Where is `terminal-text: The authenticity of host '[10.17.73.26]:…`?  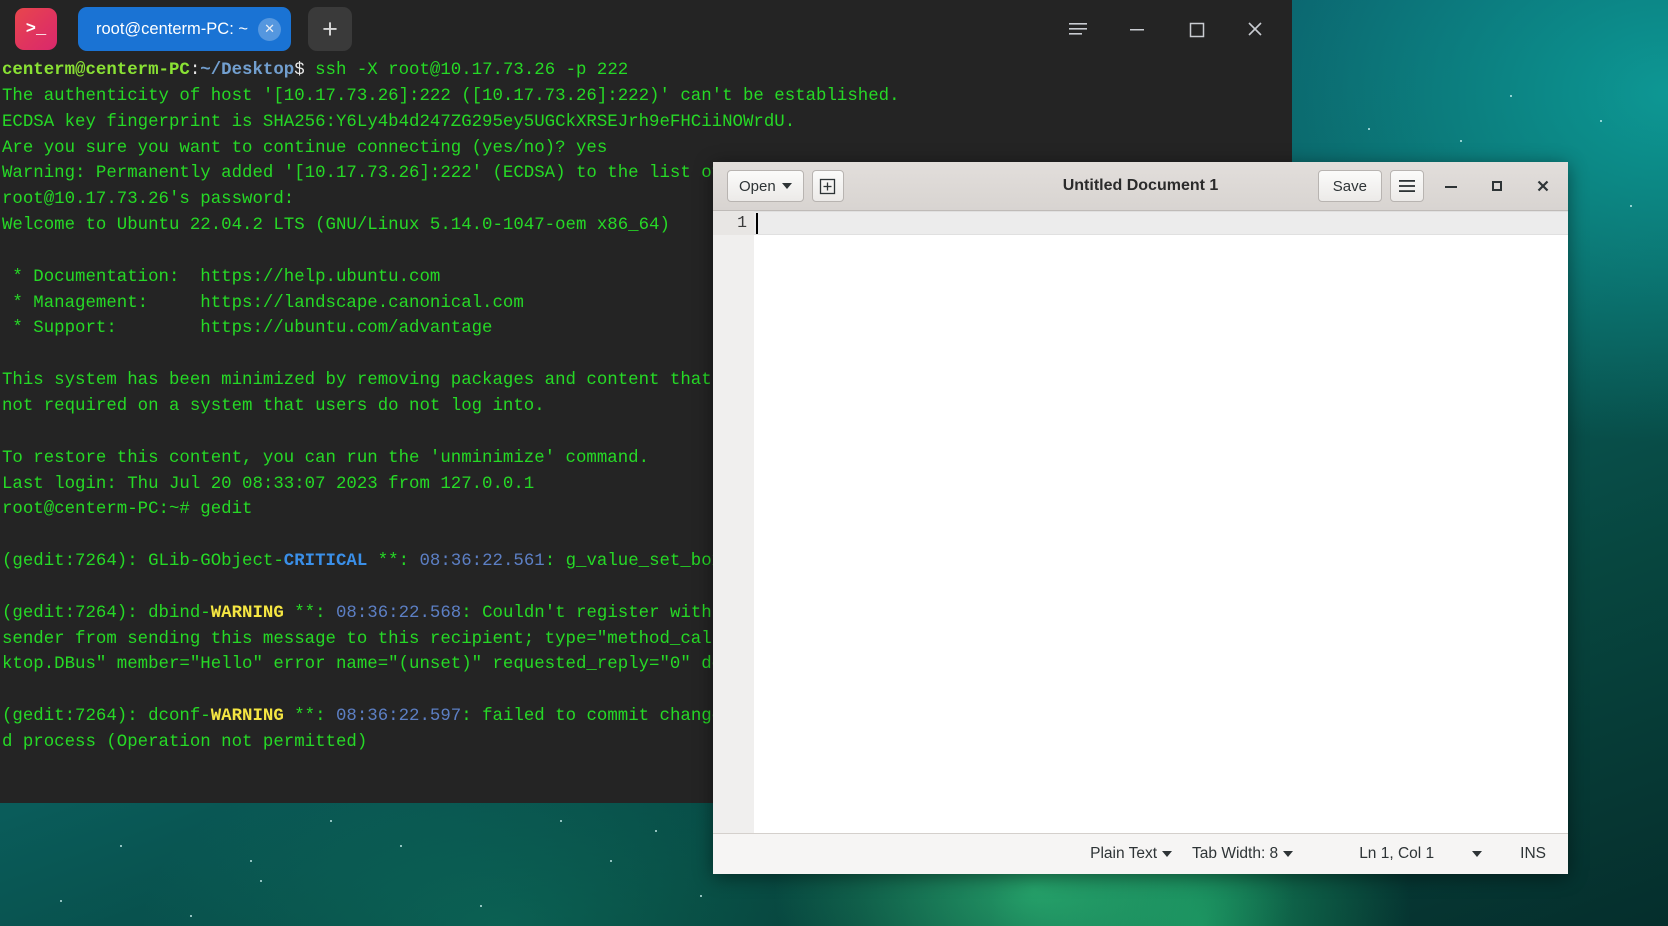 terminal-text: The authenticity of host '[10.17.73.26]:… is located at coordinates (451, 96).